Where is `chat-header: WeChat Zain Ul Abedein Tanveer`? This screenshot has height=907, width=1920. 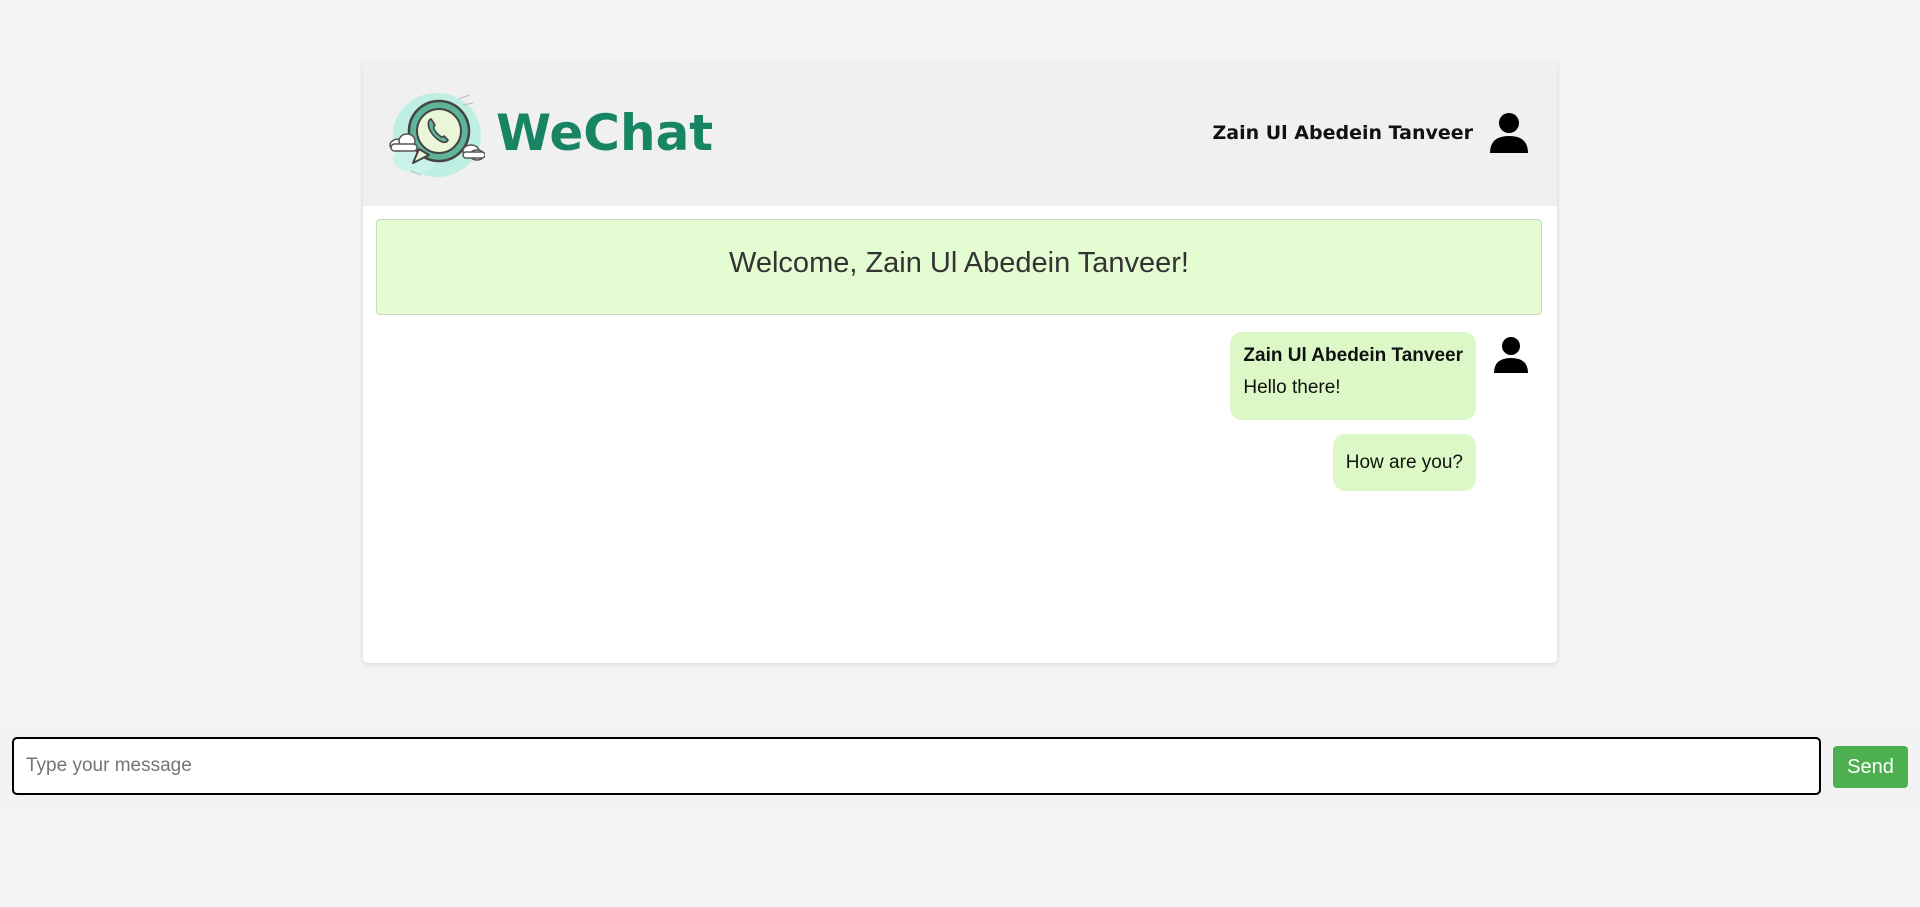 chat-header: WeChat Zain Ul Abedein Tanveer is located at coordinates (960, 134).